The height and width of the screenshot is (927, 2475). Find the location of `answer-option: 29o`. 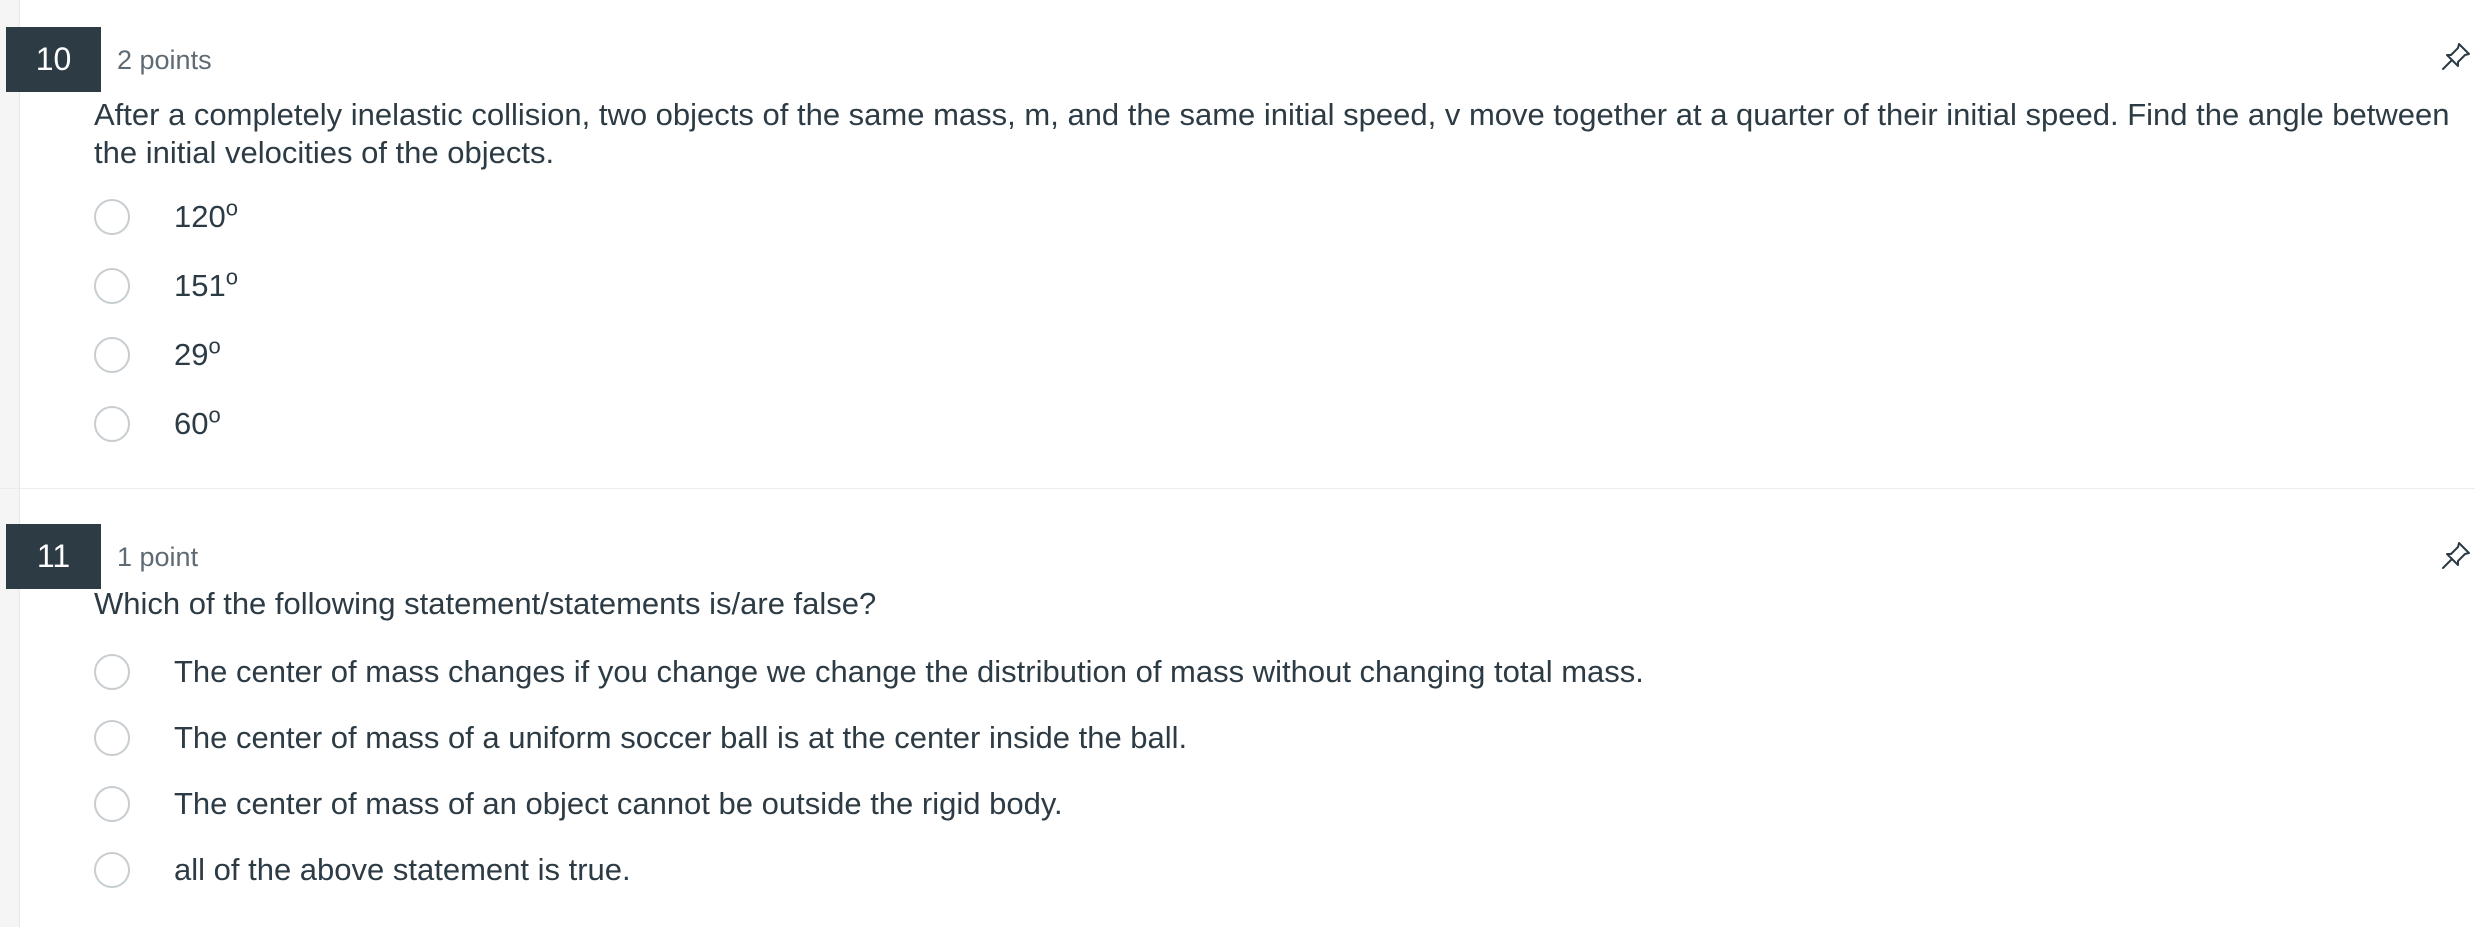

answer-option: 29o is located at coordinates (1279, 354).